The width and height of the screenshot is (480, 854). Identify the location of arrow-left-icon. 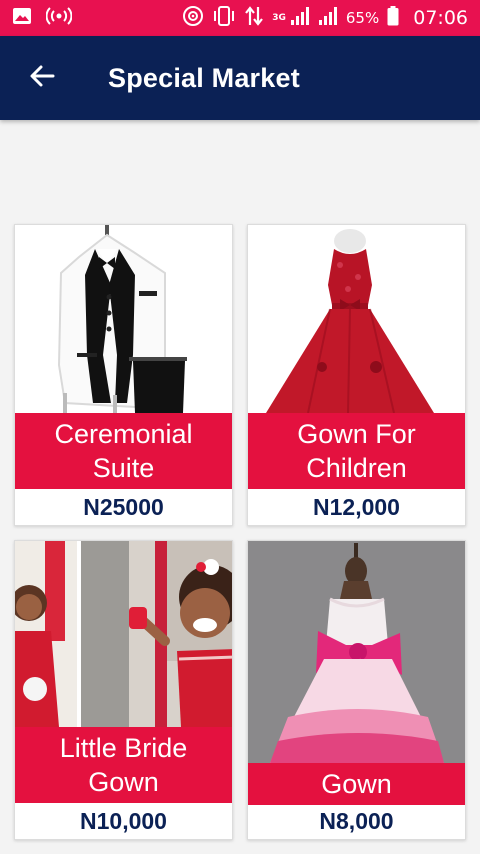
(42, 78).